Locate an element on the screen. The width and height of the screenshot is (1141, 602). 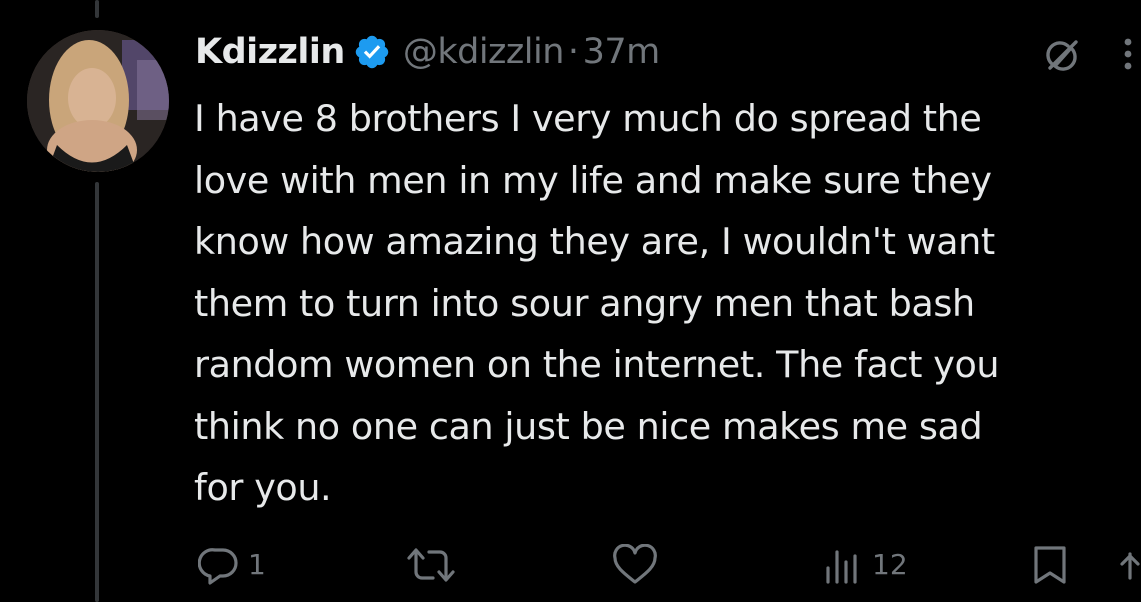
reply-button: 1 is located at coordinates (232, 564).